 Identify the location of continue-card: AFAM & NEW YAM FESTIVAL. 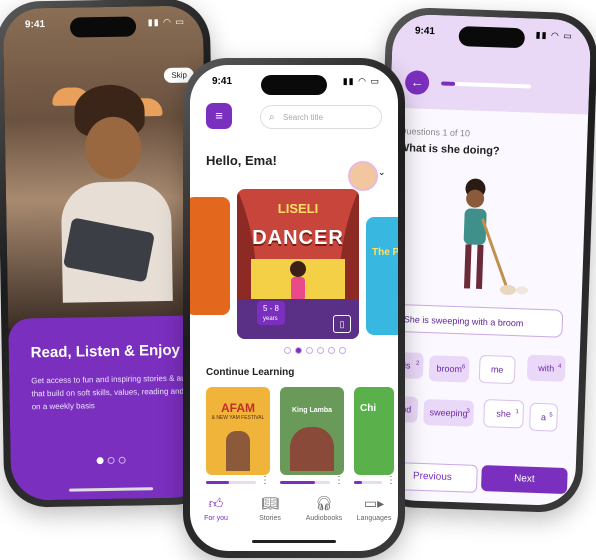
(238, 431).